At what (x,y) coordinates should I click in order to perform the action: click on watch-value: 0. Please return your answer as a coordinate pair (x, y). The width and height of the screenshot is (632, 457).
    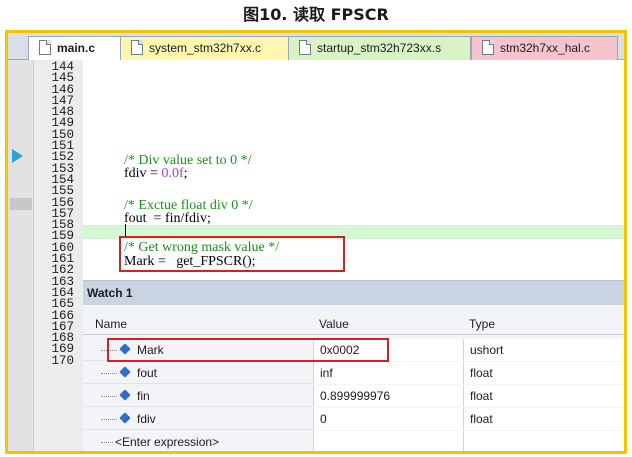
    Looking at the image, I should click on (388, 419).